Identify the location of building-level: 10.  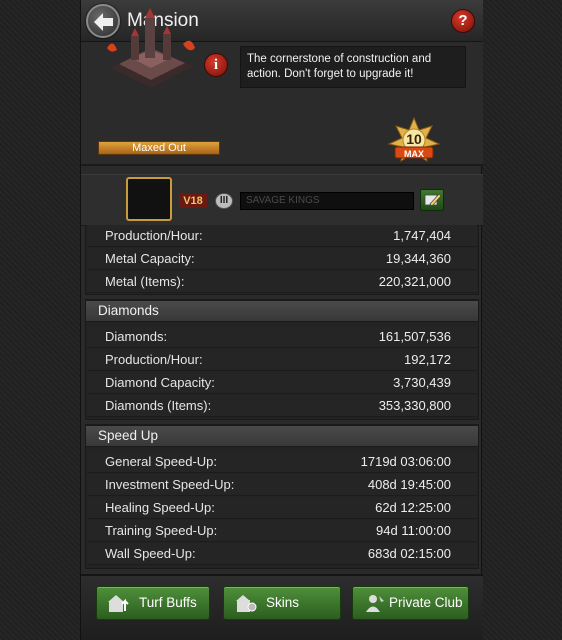
(414, 139).